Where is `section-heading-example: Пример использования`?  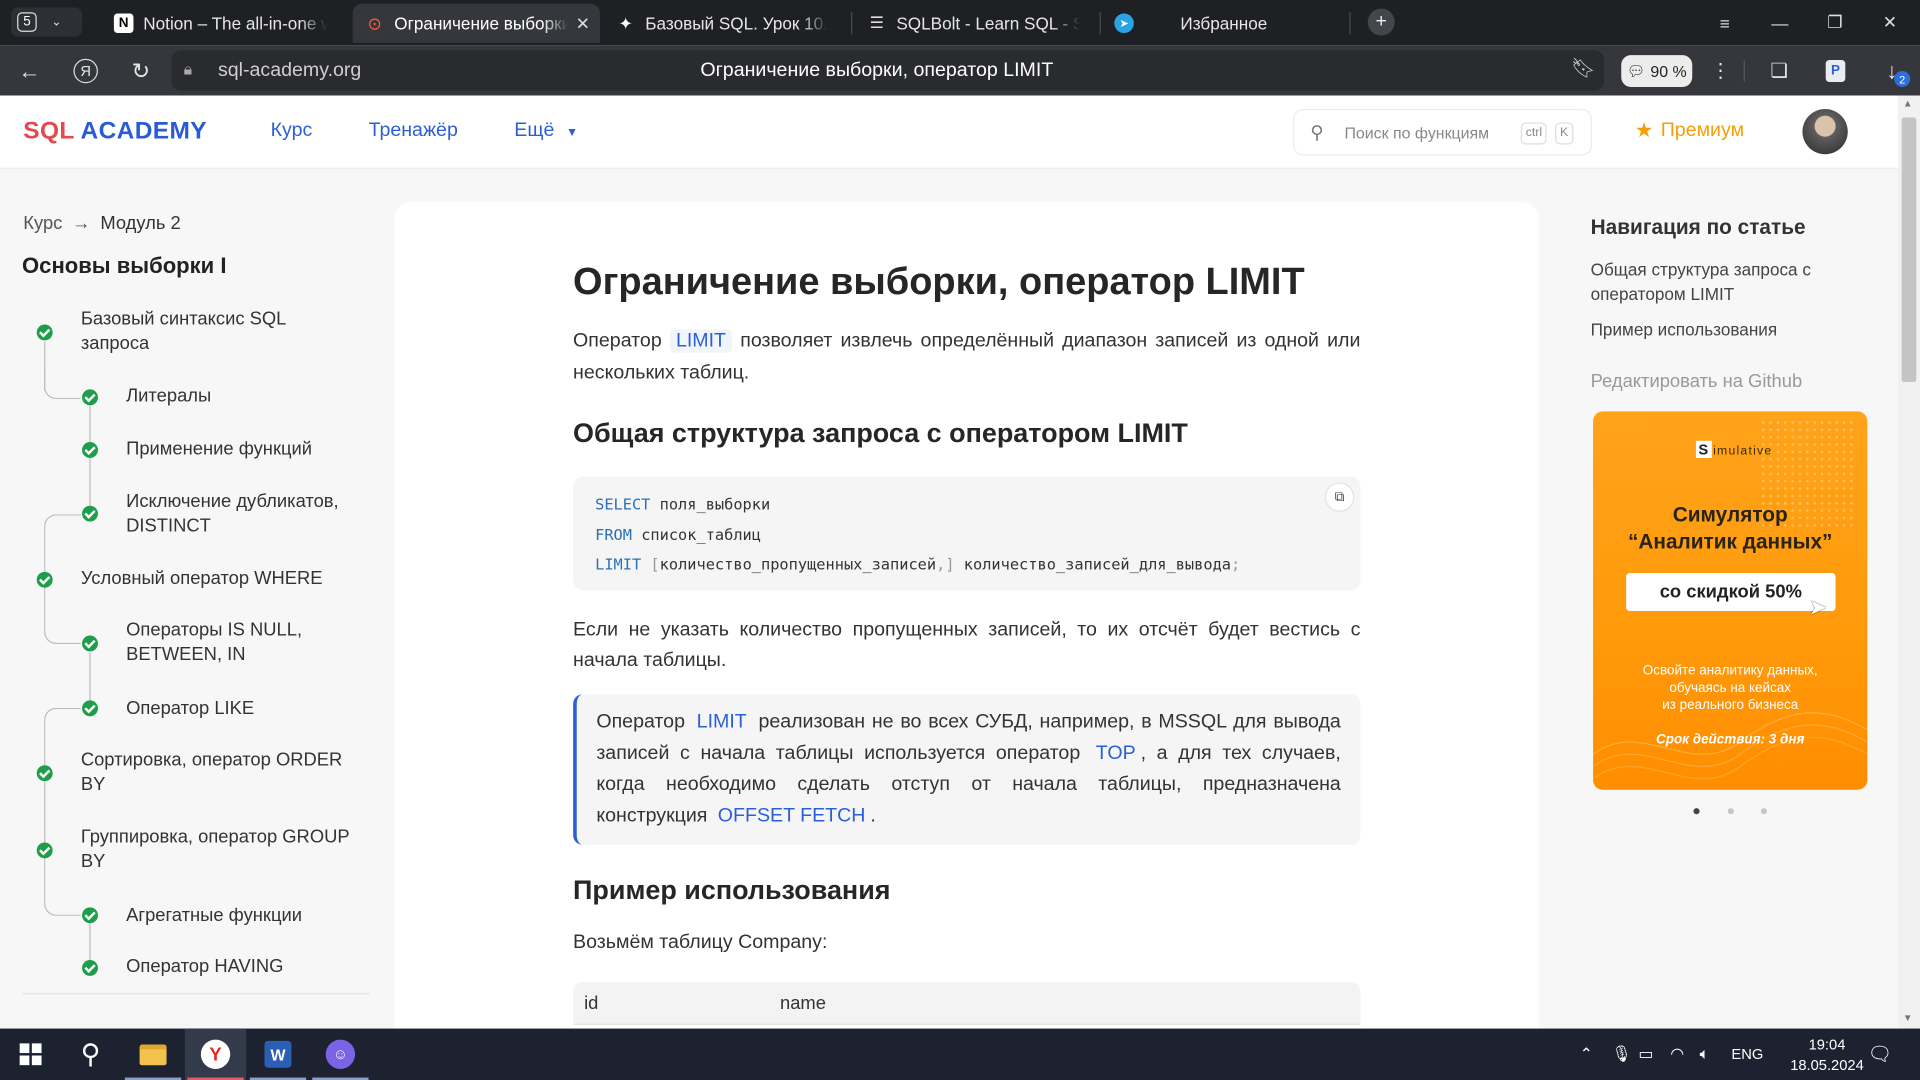
section-heading-example: Пример использования is located at coordinates (732, 889).